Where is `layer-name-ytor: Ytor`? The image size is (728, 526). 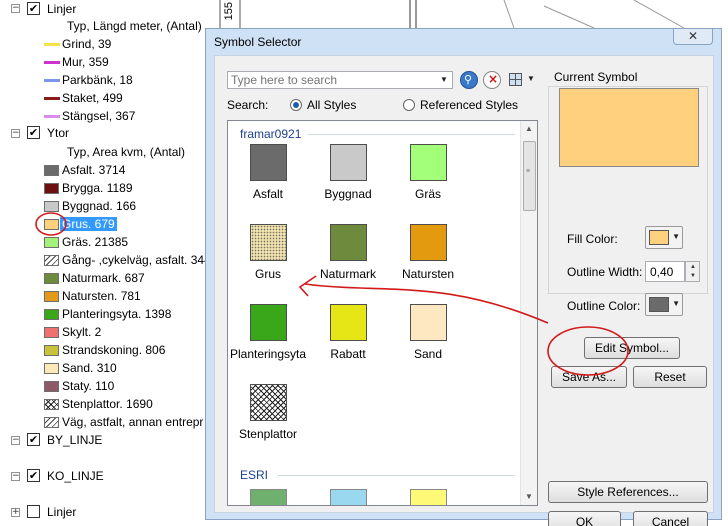
layer-name-ytor: Ytor is located at coordinates (58, 133).